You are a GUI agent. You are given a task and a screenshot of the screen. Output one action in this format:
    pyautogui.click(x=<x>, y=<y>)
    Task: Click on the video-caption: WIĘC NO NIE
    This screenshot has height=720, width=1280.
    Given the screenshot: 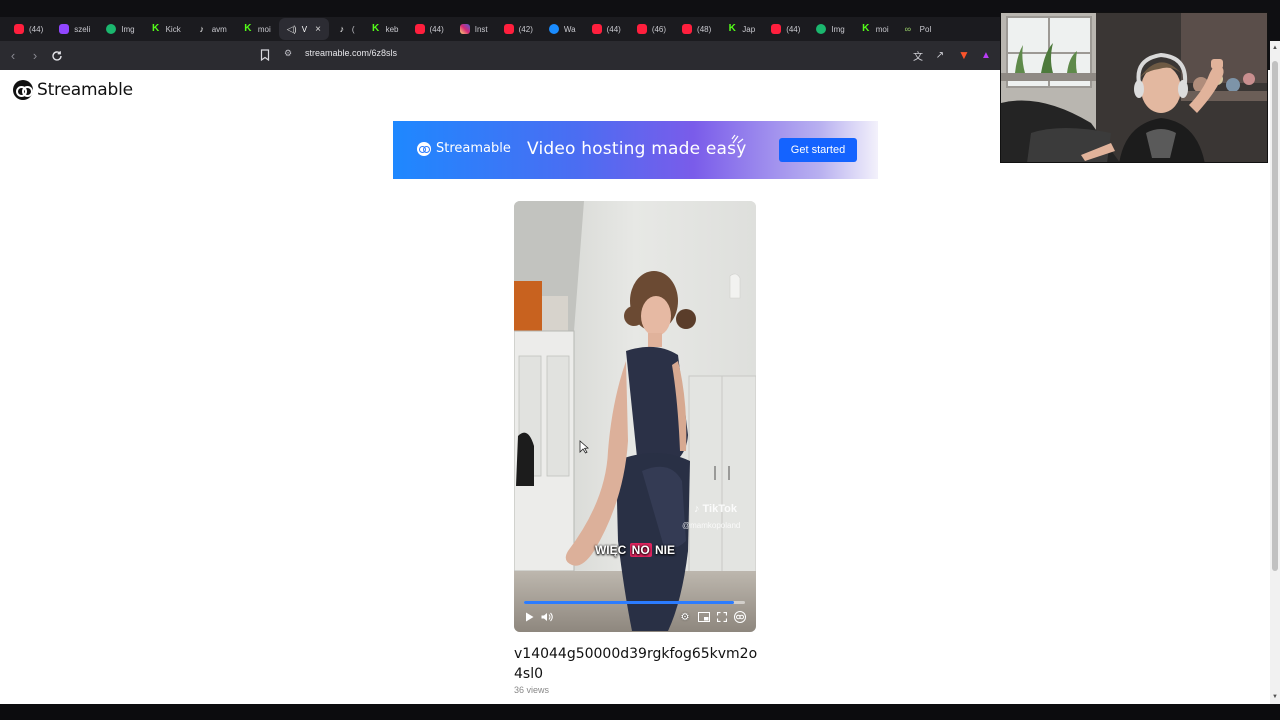 What is the action you would take?
    pyautogui.click(x=635, y=550)
    